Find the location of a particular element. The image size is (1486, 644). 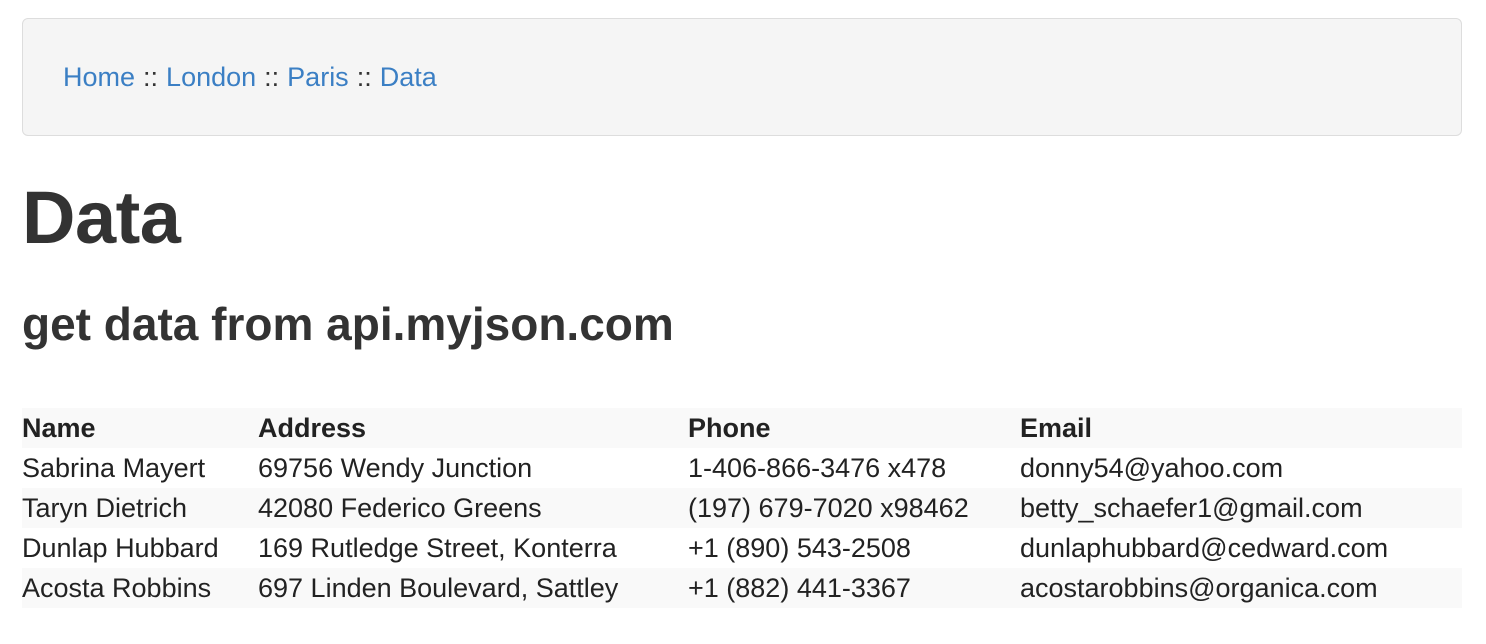

cell-address: 169 Rutledge Street, Konterra is located at coordinates (437, 547).